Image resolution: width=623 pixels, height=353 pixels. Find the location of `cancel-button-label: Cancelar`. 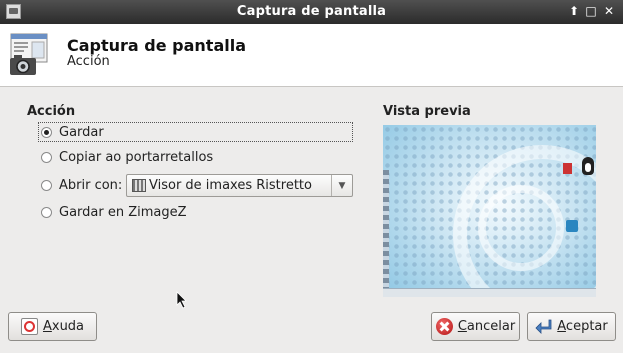

cancel-button-label: Cancelar is located at coordinates (486, 326).